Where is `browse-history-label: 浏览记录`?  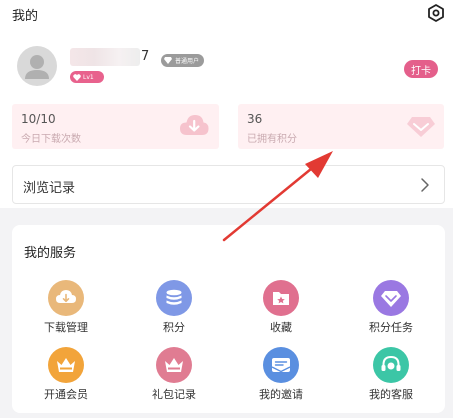
browse-history-label: 浏览记录 is located at coordinates (49, 188).